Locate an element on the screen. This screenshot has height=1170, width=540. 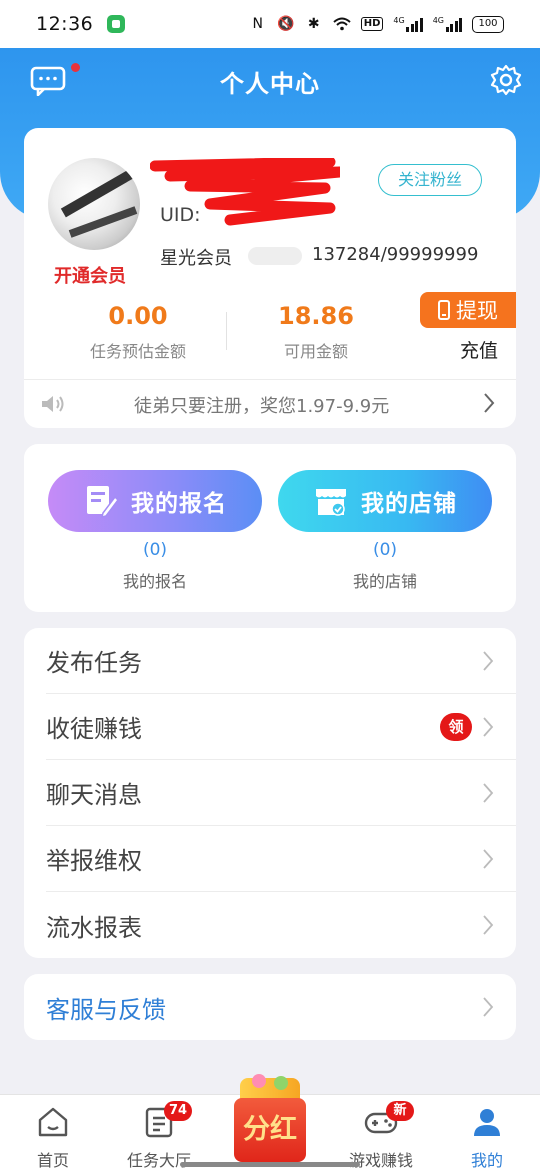
bluetooth-icon: ✱ is located at coordinates (313, 24).